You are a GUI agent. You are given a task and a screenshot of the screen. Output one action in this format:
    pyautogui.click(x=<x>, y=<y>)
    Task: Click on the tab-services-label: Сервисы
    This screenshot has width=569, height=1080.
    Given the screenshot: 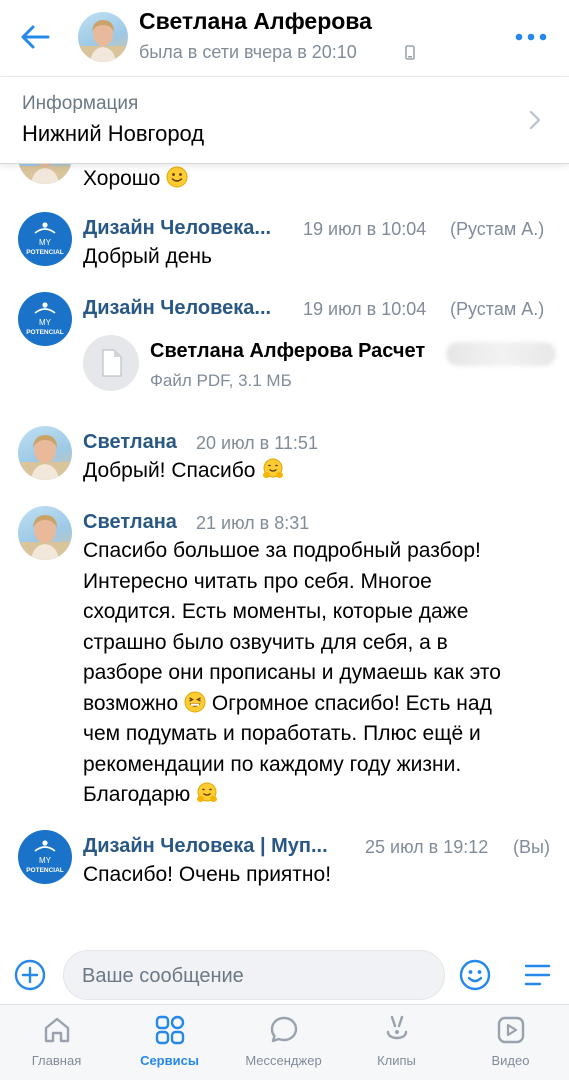 What is the action you would take?
    pyautogui.click(x=169, y=1060)
    